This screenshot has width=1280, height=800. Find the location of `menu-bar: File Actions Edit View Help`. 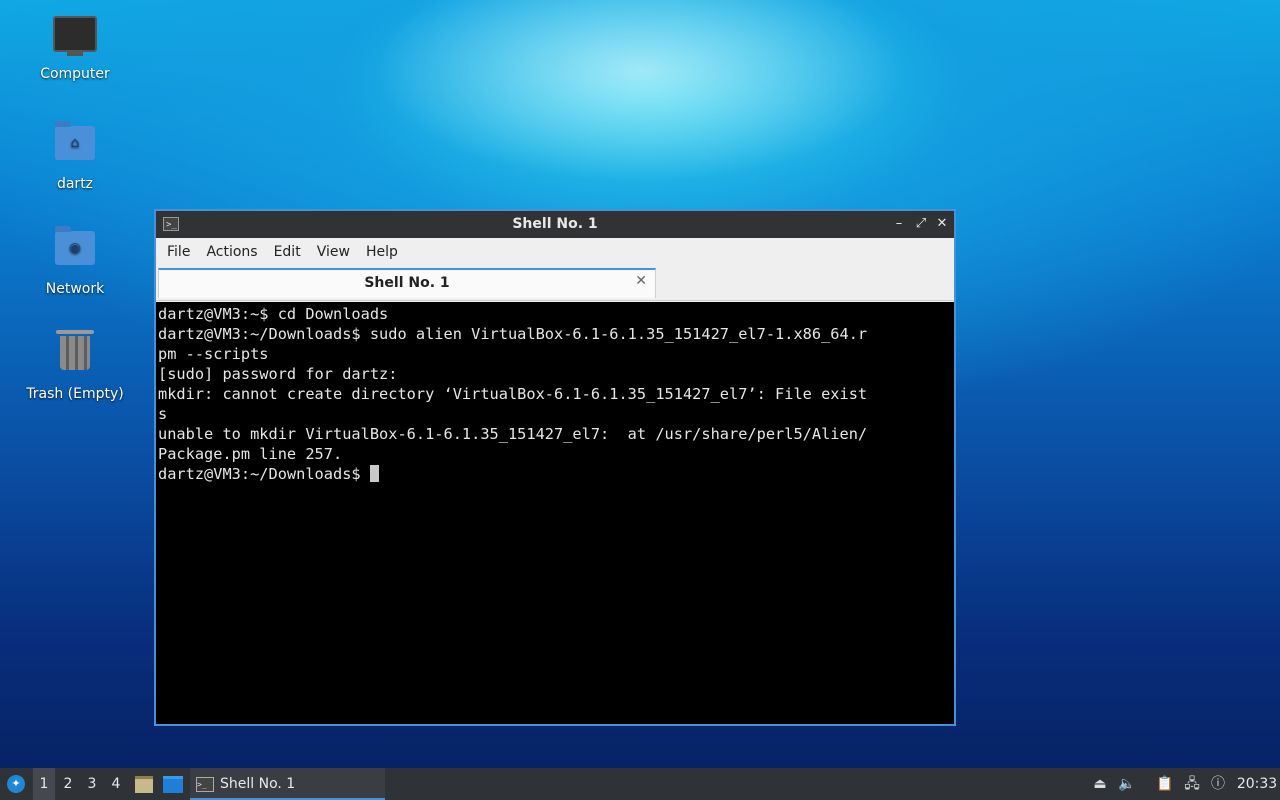

menu-bar: File Actions Edit View Help is located at coordinates (555, 252).